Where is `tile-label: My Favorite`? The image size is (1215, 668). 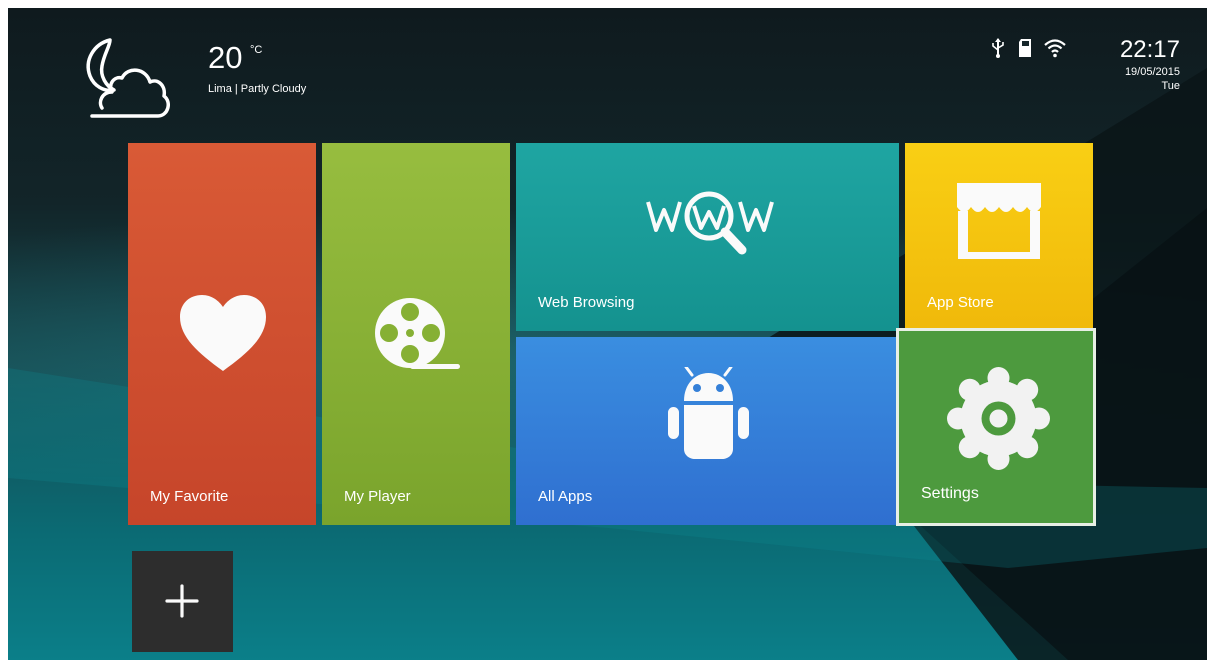
tile-label: My Favorite is located at coordinates (189, 496).